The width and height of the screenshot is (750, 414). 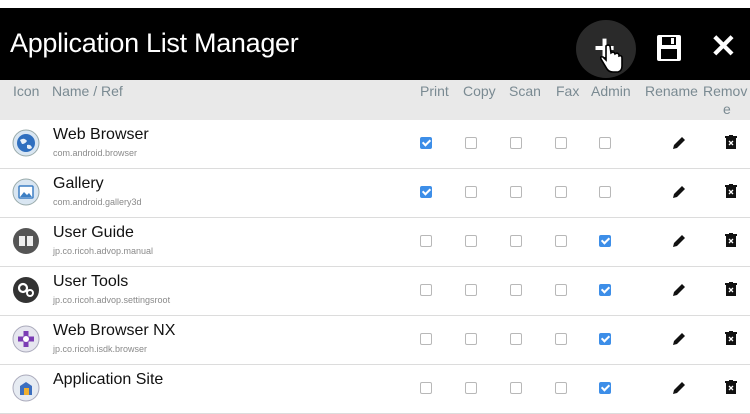 I want to click on column-admin: Admin, so click(x=611, y=91).